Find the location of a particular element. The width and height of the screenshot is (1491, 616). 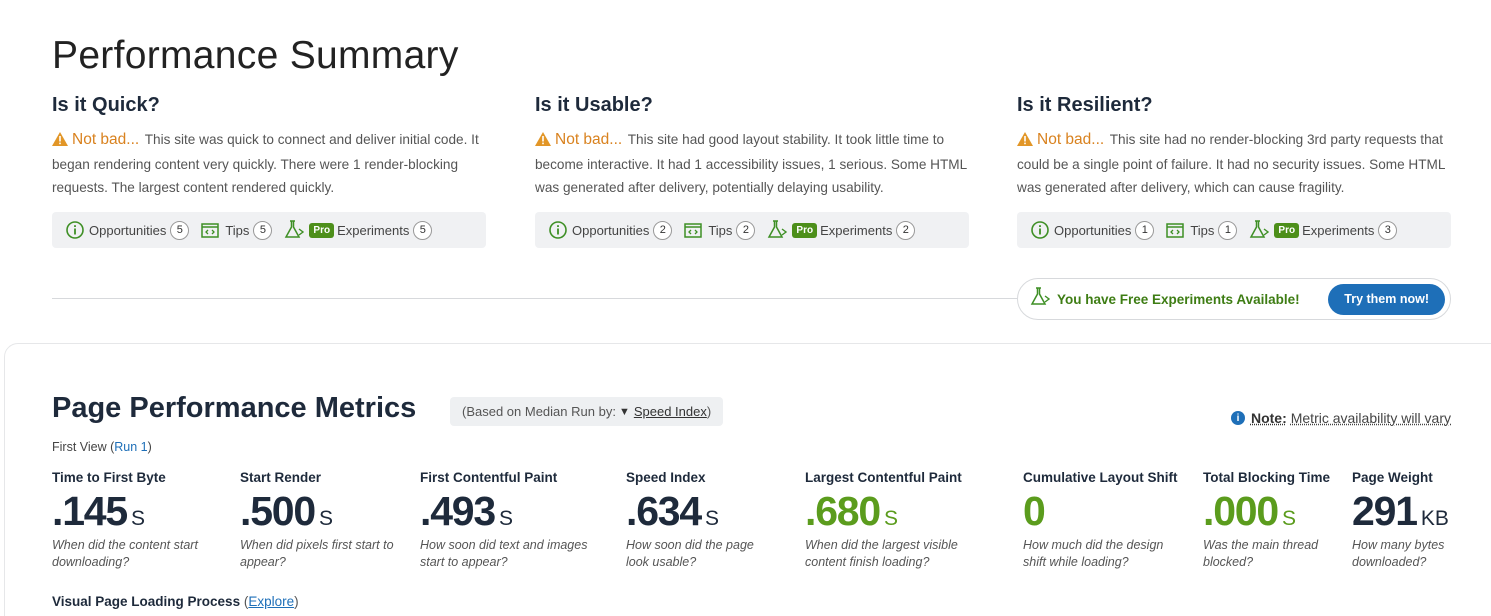

column-heading: Is it Quick? is located at coordinates (106, 105).